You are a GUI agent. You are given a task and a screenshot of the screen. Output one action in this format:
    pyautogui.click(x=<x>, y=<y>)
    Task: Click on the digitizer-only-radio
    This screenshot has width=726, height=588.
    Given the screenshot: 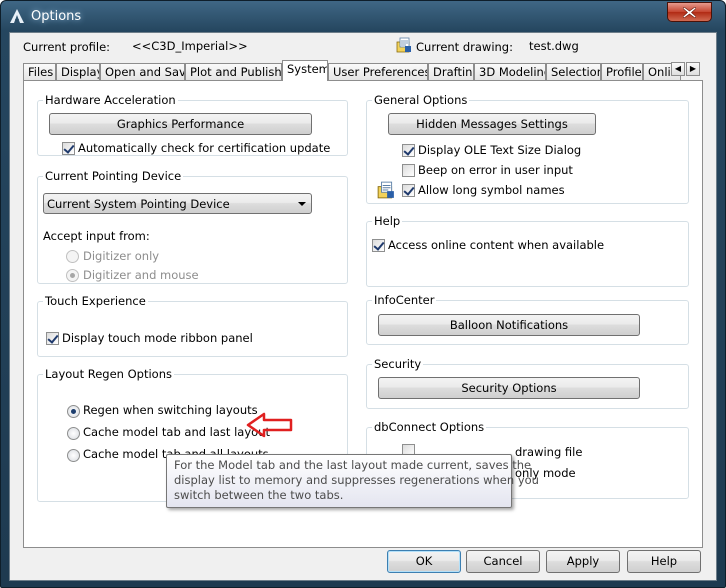 What is the action you would take?
    pyautogui.click(x=72, y=256)
    